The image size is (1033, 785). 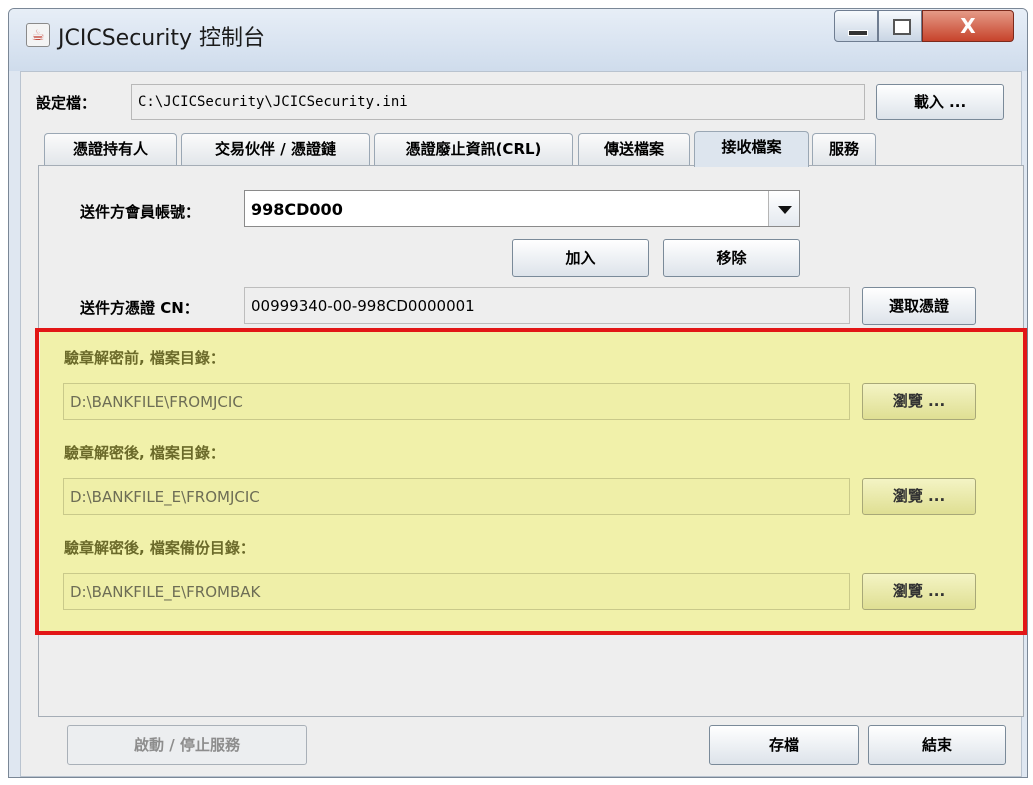 What do you see at coordinates (856, 26) in the screenshot?
I see `minimize-button` at bounding box center [856, 26].